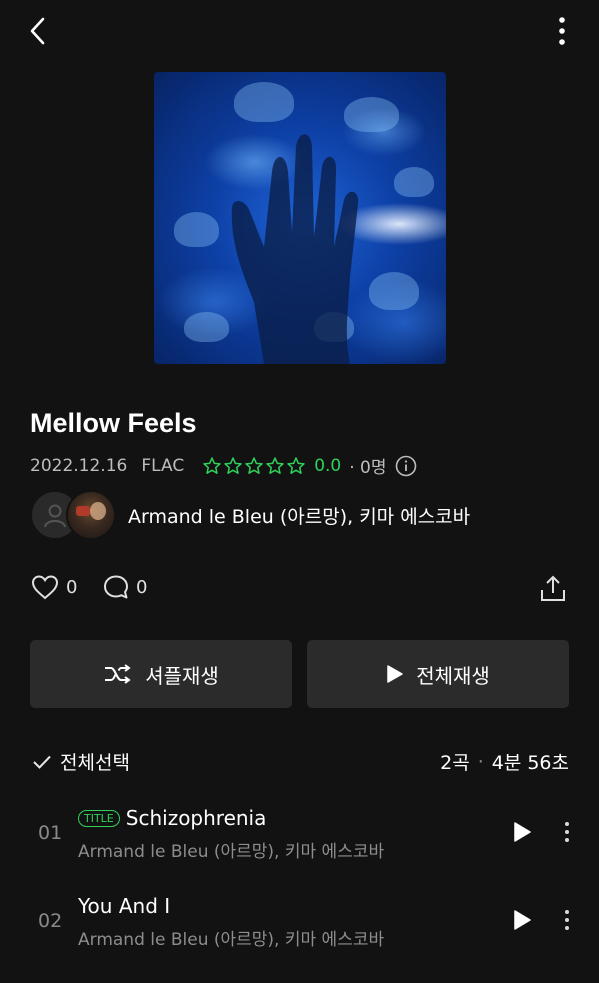  I want to click on select-all-button: 전체선택, so click(81, 761).